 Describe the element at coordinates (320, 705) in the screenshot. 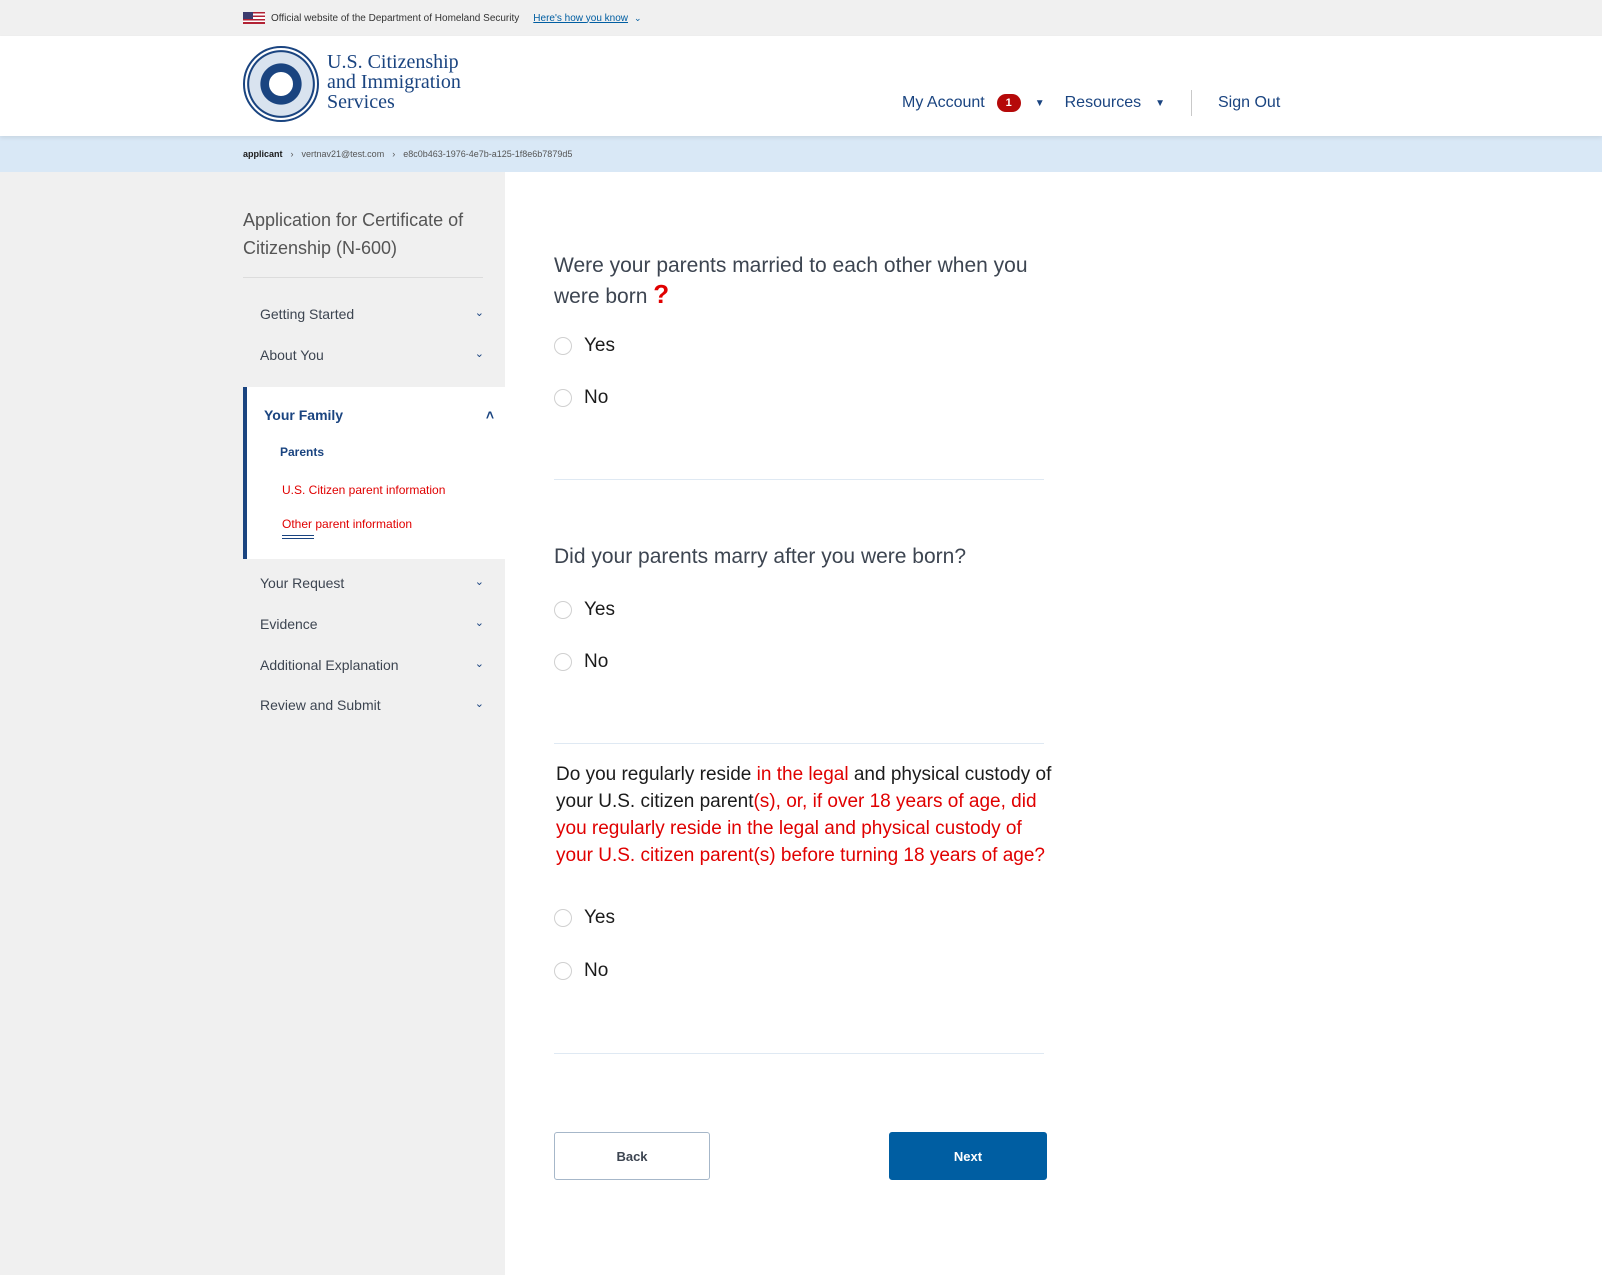

I see `sidebar-item-label: Review and Submit` at that location.